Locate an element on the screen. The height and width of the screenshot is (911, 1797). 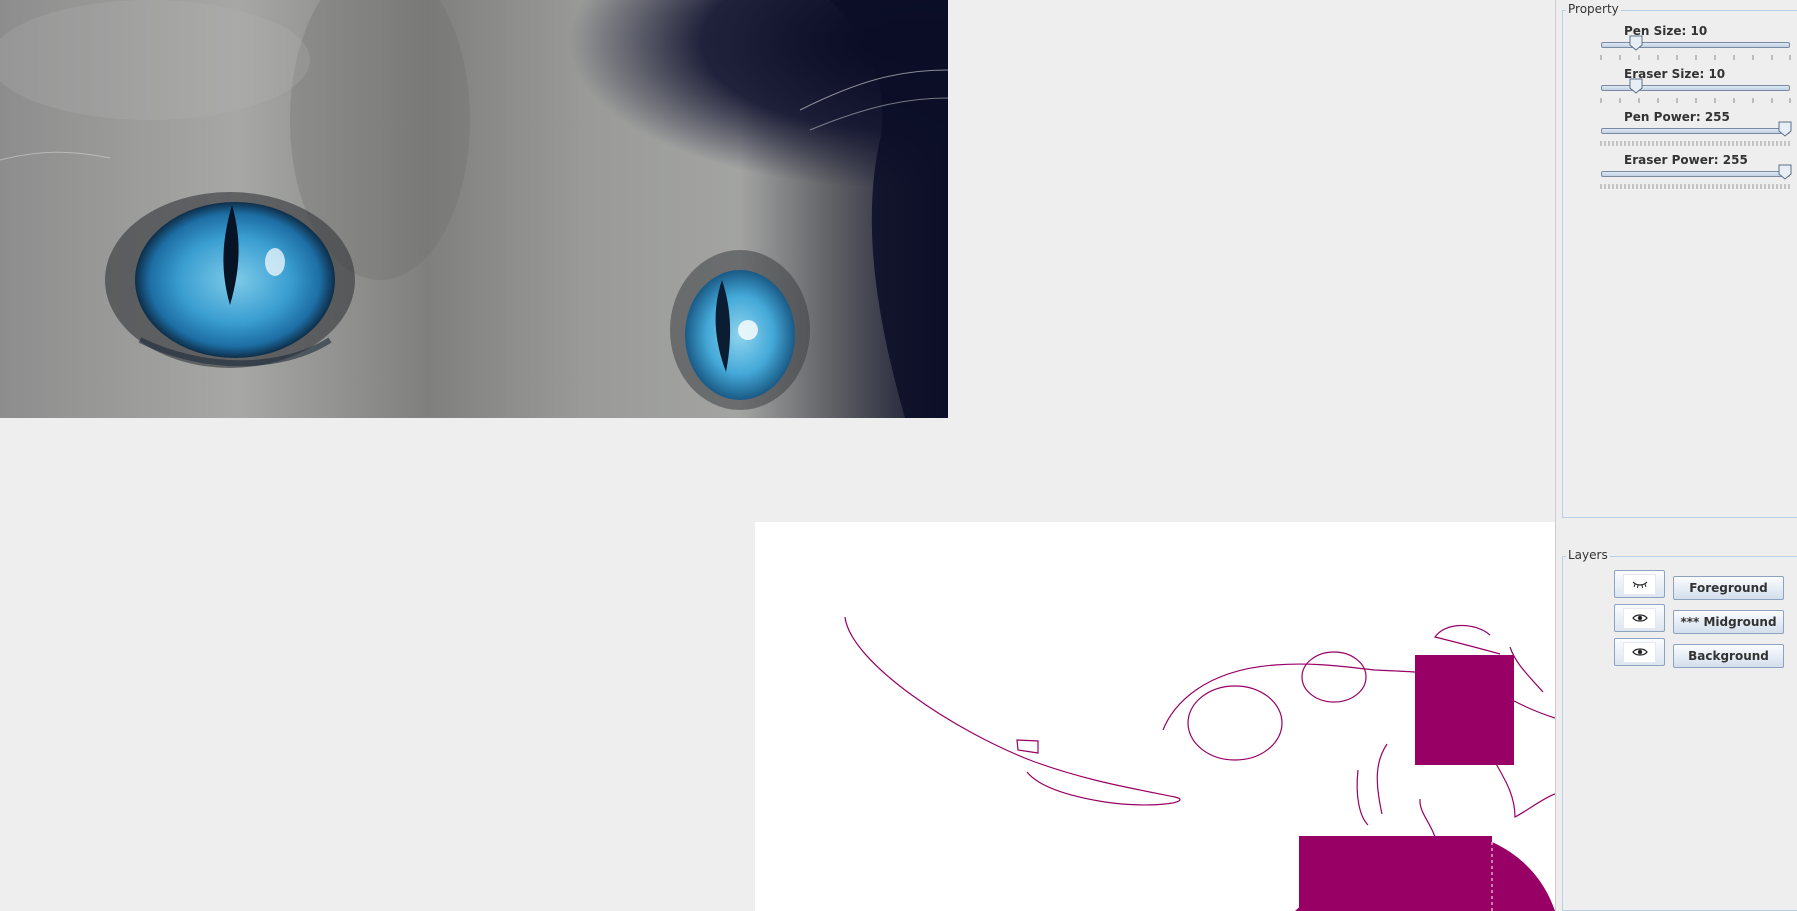
pen-power-thumb is located at coordinates (1785, 129).